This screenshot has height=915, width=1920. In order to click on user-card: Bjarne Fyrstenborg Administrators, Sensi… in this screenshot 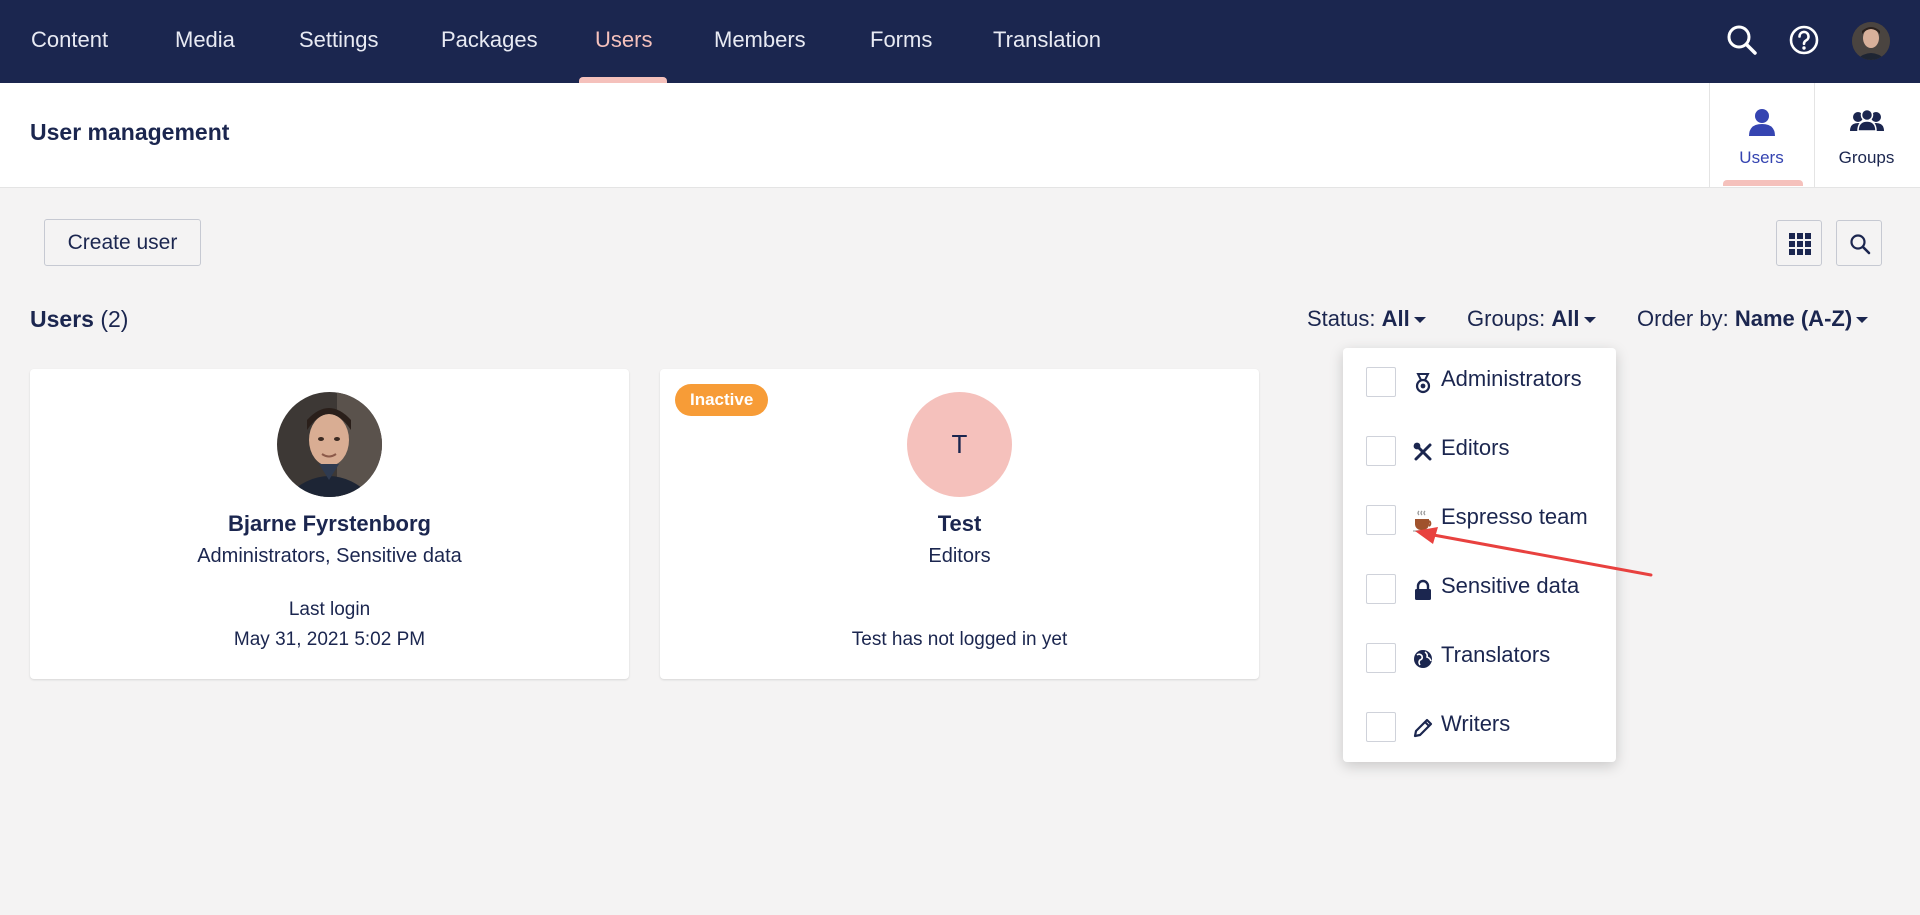, I will do `click(329, 524)`.